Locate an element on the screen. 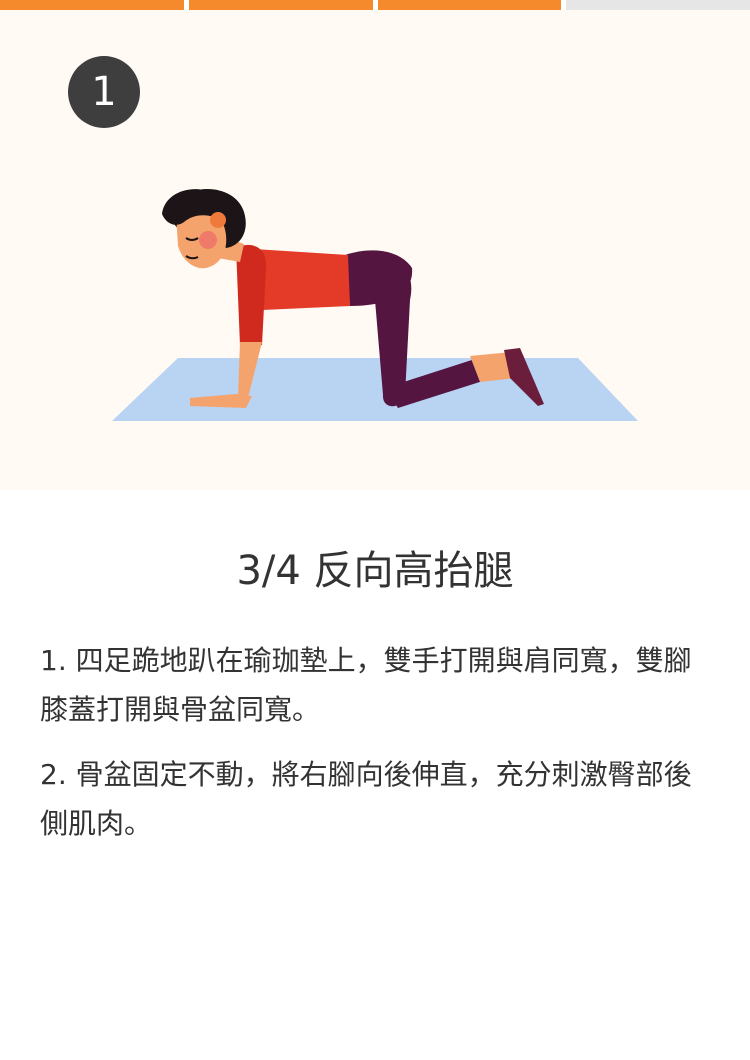 The image size is (750, 1060). sleeve is located at coordinates (251, 294).